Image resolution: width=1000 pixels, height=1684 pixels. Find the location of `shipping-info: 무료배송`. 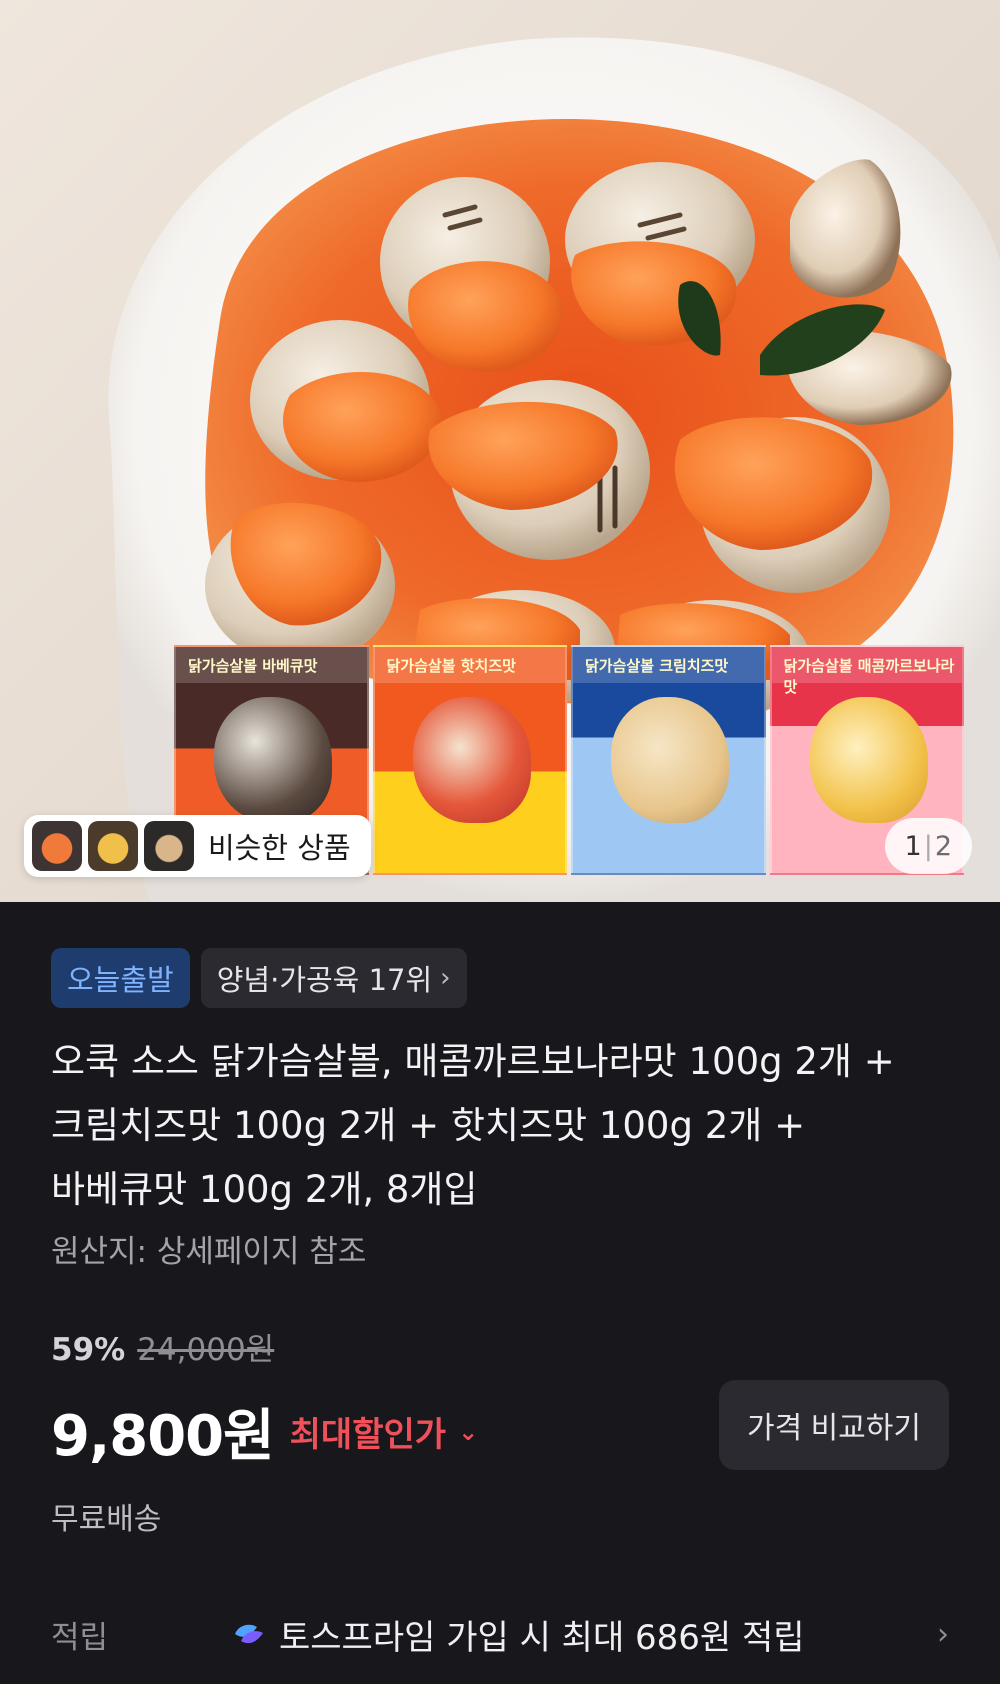

shipping-info: 무료배송 is located at coordinates (106, 1519).